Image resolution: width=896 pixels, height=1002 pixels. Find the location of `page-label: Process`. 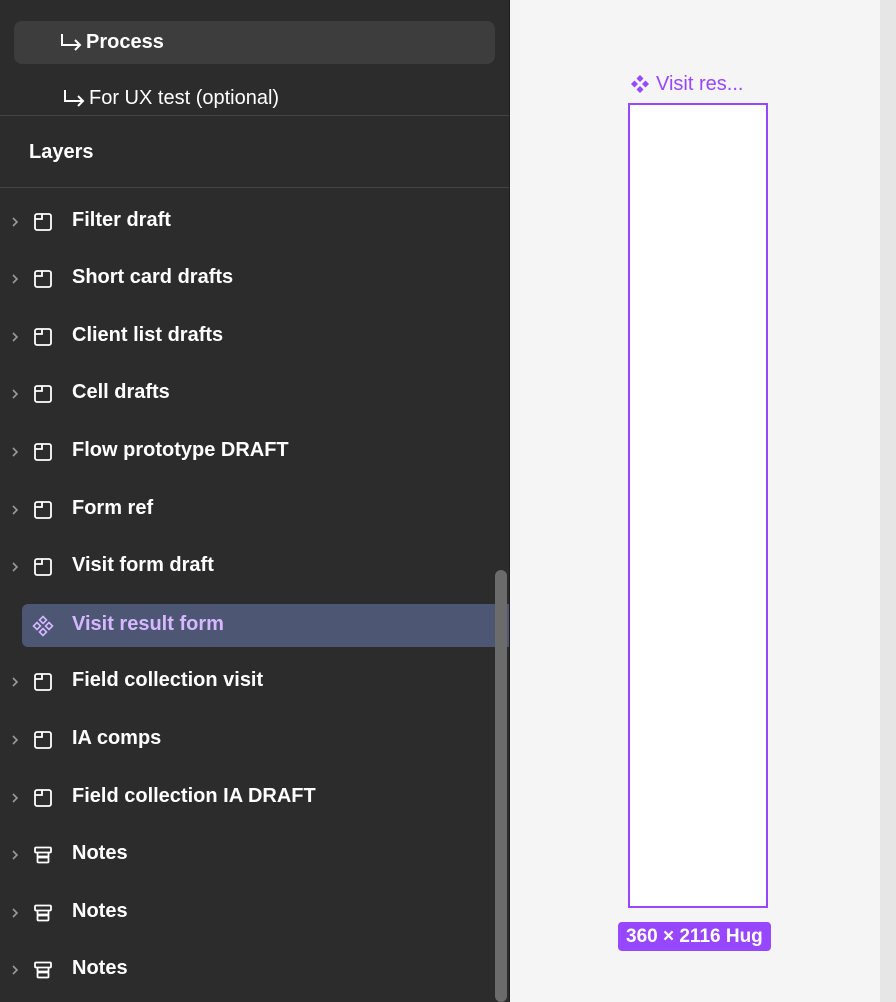

page-label: Process is located at coordinates (125, 42).